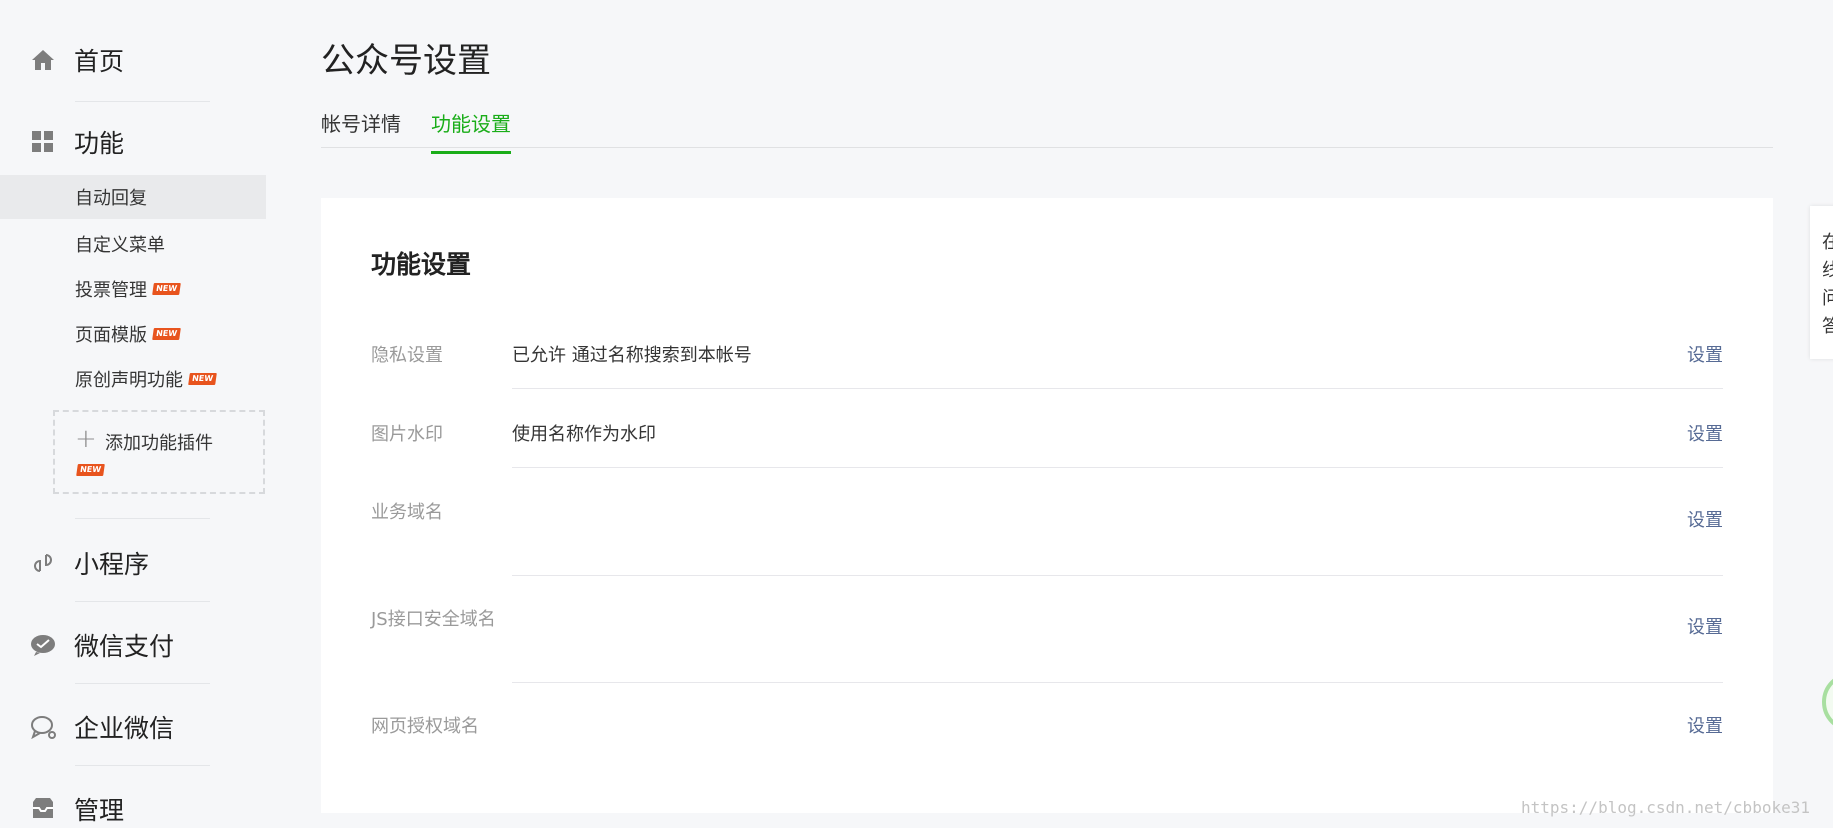 The image size is (1833, 828). What do you see at coordinates (1705, 354) in the screenshot?
I see `privacy-settings-link: 设置` at bounding box center [1705, 354].